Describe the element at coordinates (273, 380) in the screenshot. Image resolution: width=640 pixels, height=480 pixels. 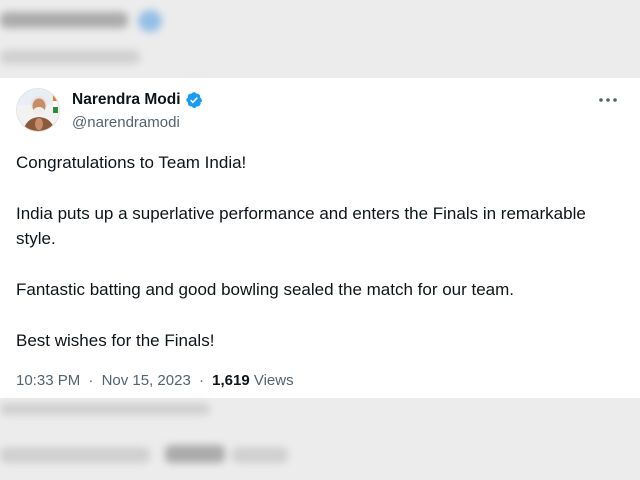
I see `views-label: Views` at that location.